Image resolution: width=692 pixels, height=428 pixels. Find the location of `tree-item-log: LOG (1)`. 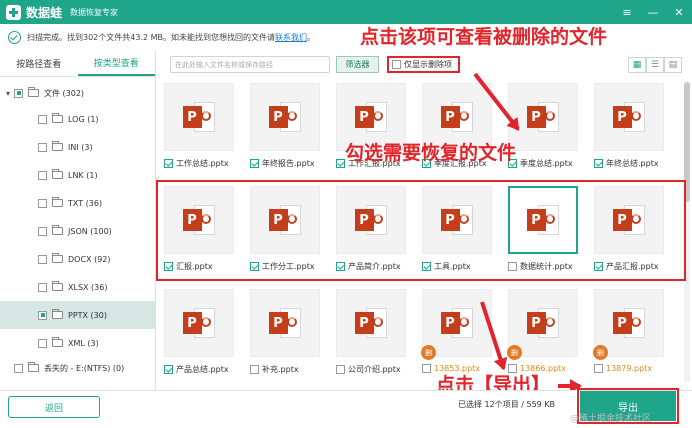

tree-item-log: LOG (1) is located at coordinates (77, 119).